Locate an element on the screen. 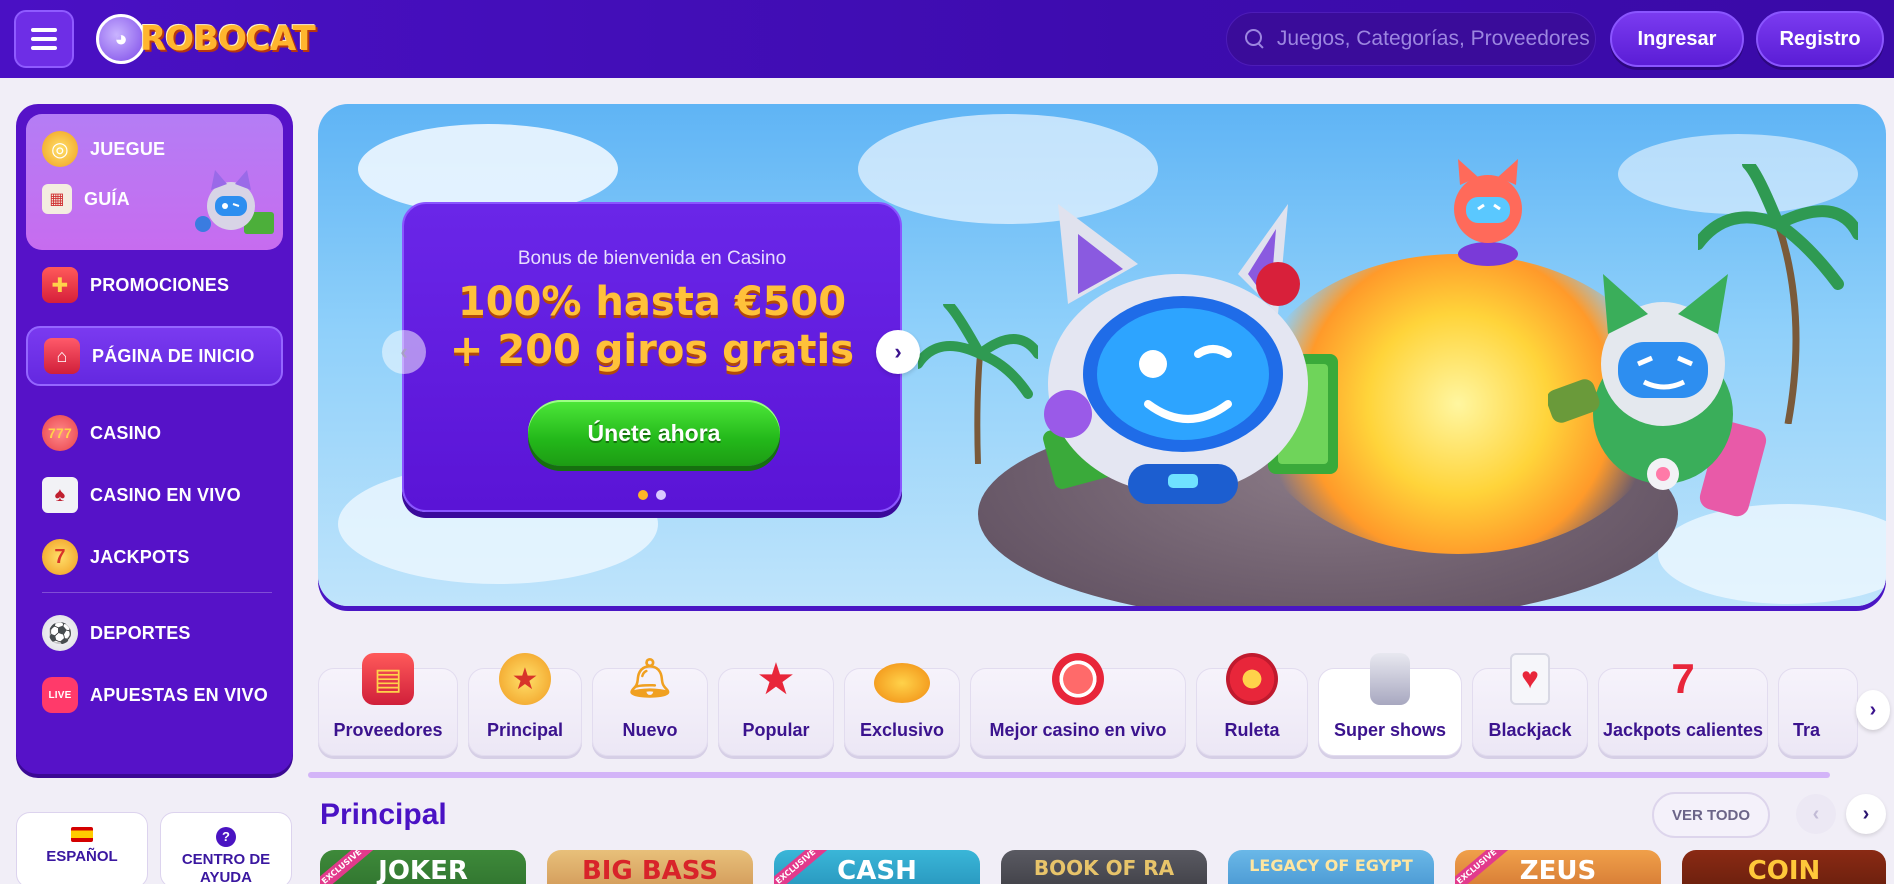 The height and width of the screenshot is (884, 1894). sidebar-item-live-casino: ♠ CASINO EN VIVO is located at coordinates (154, 495).